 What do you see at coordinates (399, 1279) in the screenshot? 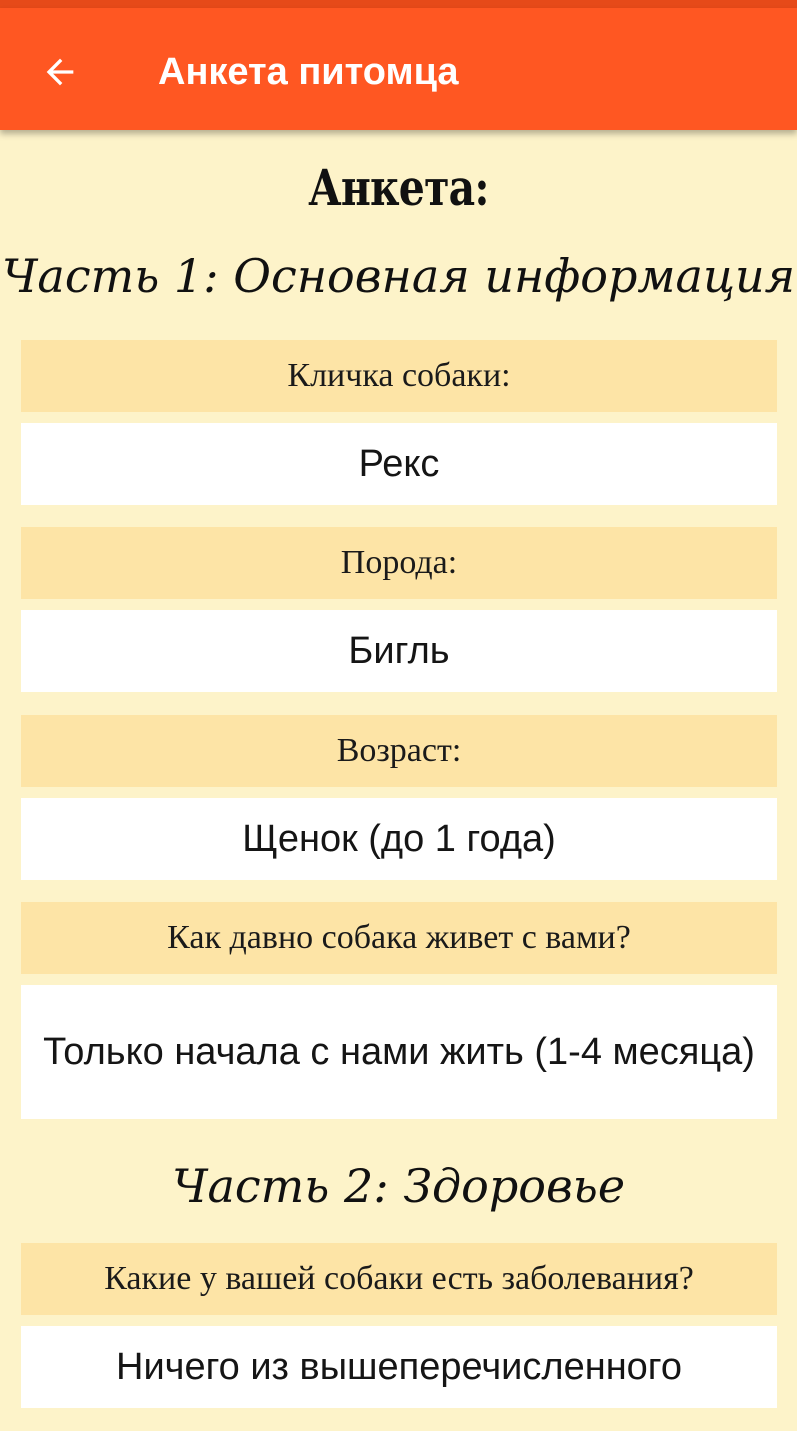
I see `question-diseases: Какие у вашей собаки есть заболевания?` at bounding box center [399, 1279].